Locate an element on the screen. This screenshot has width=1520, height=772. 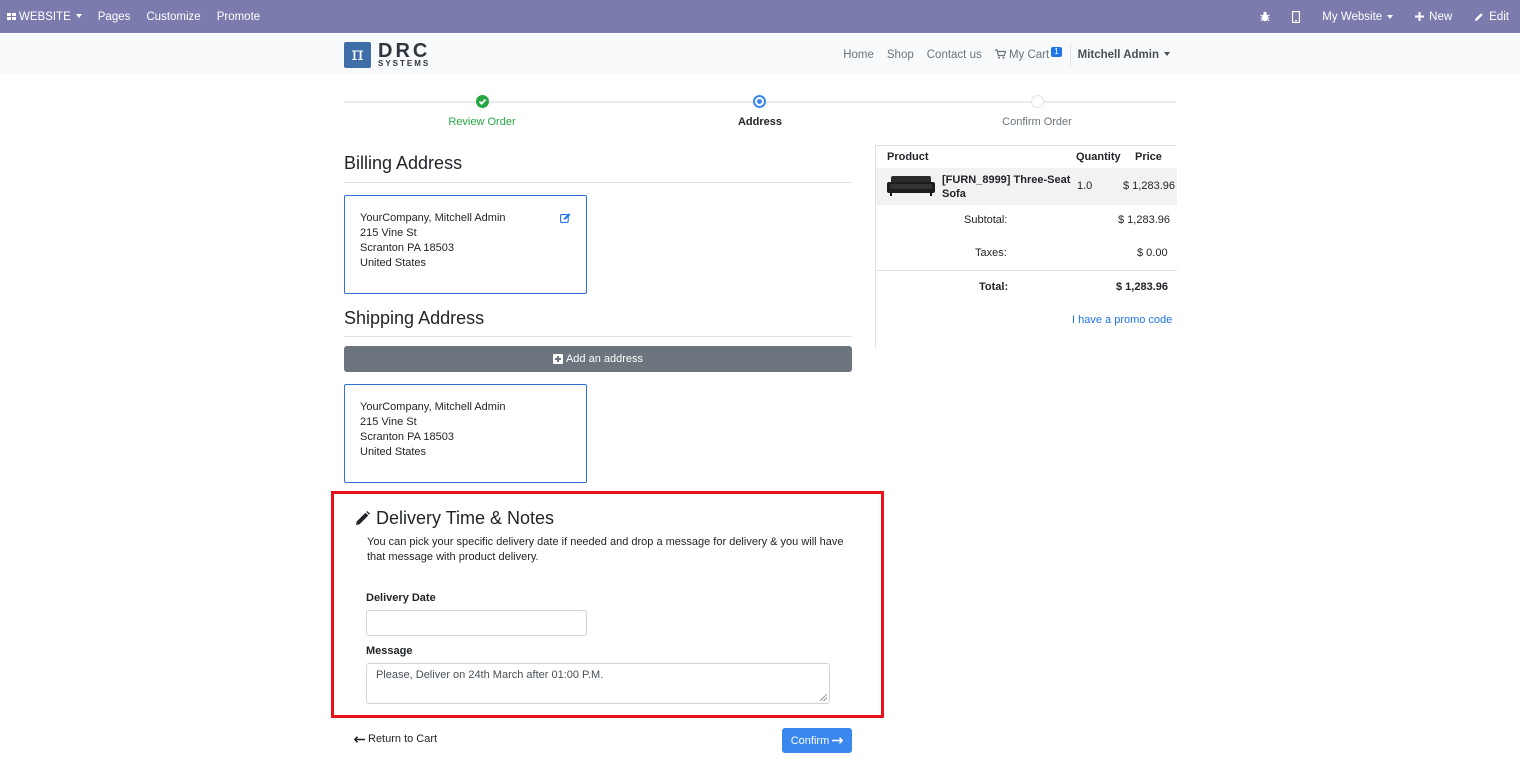
delivery-title: Delivery Time & Notes is located at coordinates (465, 518).